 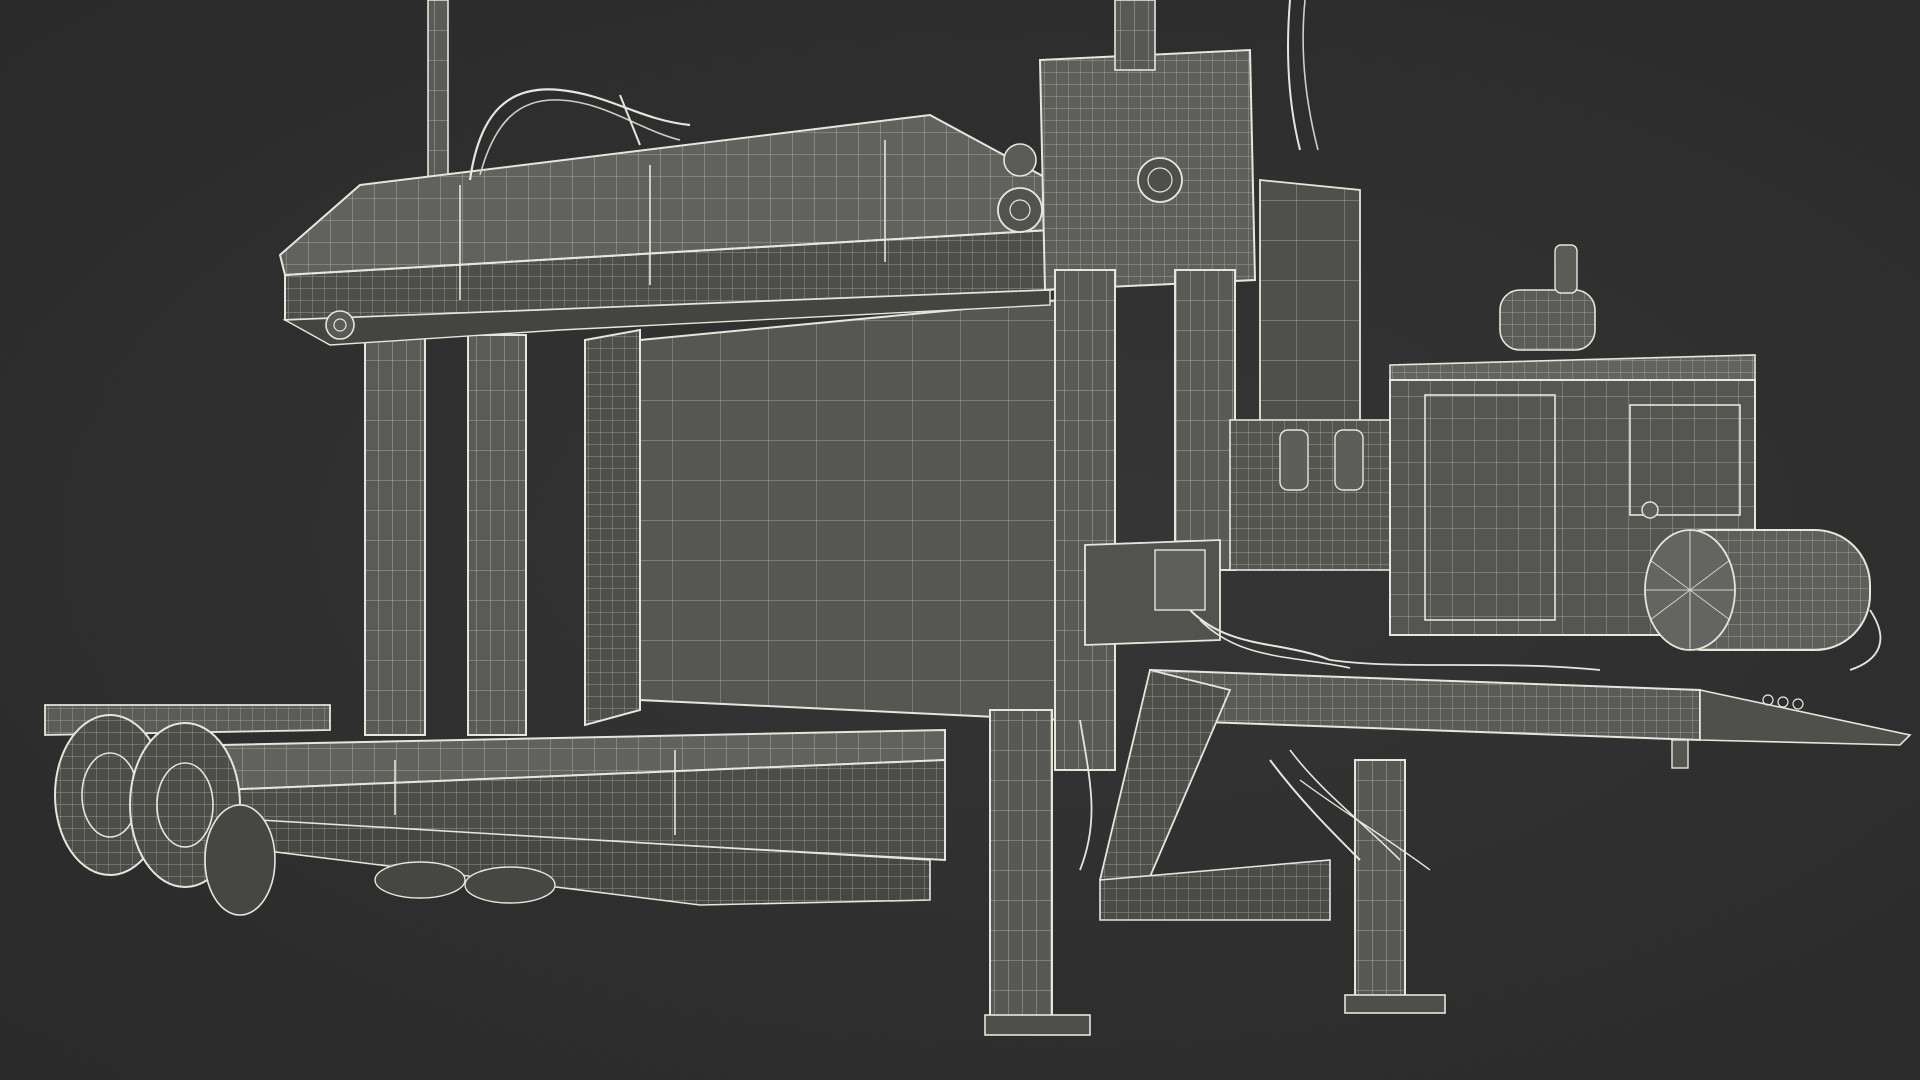 I want to click on top-crosshead-beam, so click(x=664, y=217).